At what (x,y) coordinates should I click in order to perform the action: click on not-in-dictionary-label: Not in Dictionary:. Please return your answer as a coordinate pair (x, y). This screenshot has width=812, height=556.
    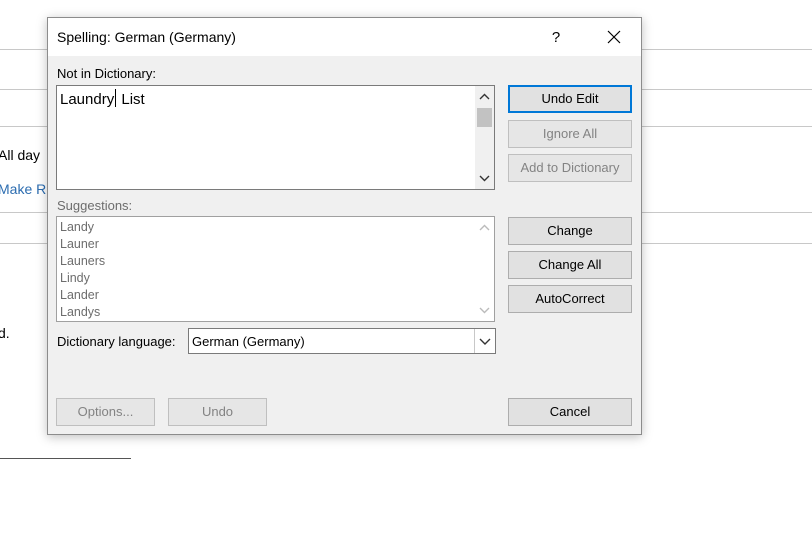
    Looking at the image, I should click on (106, 73).